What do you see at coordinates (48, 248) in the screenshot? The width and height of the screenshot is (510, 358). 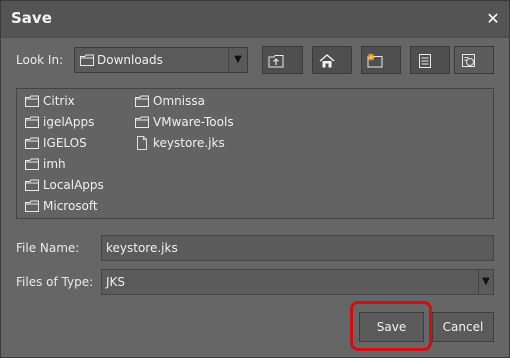 I see `file-name-label: File Name:` at bounding box center [48, 248].